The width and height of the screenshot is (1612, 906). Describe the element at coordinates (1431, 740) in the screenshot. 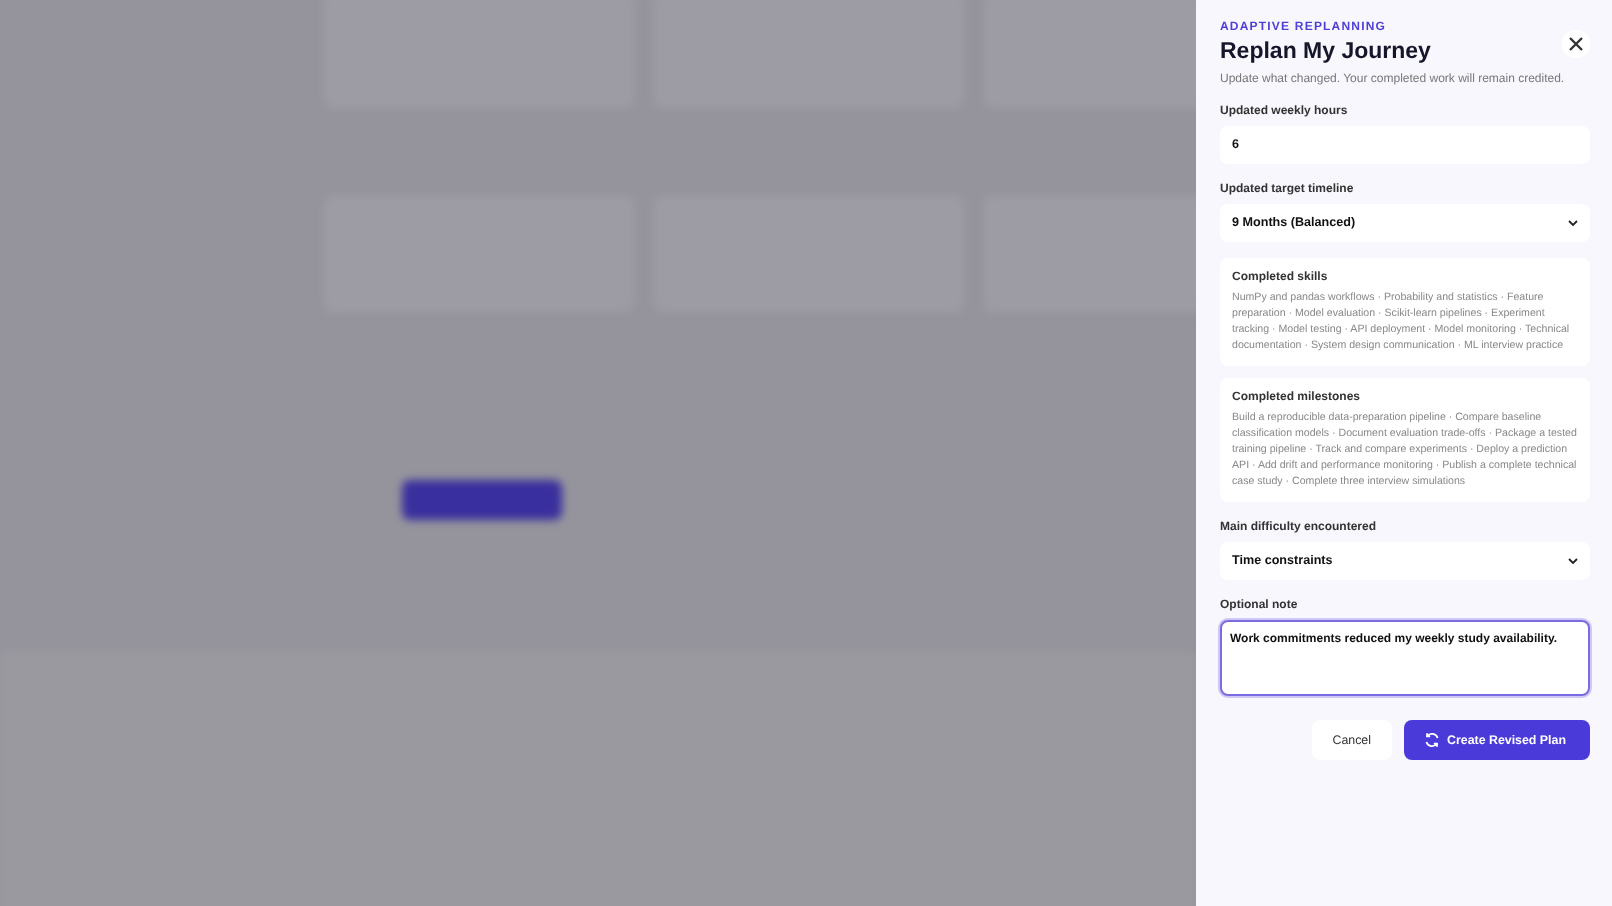

I see `refresh-icon` at that location.